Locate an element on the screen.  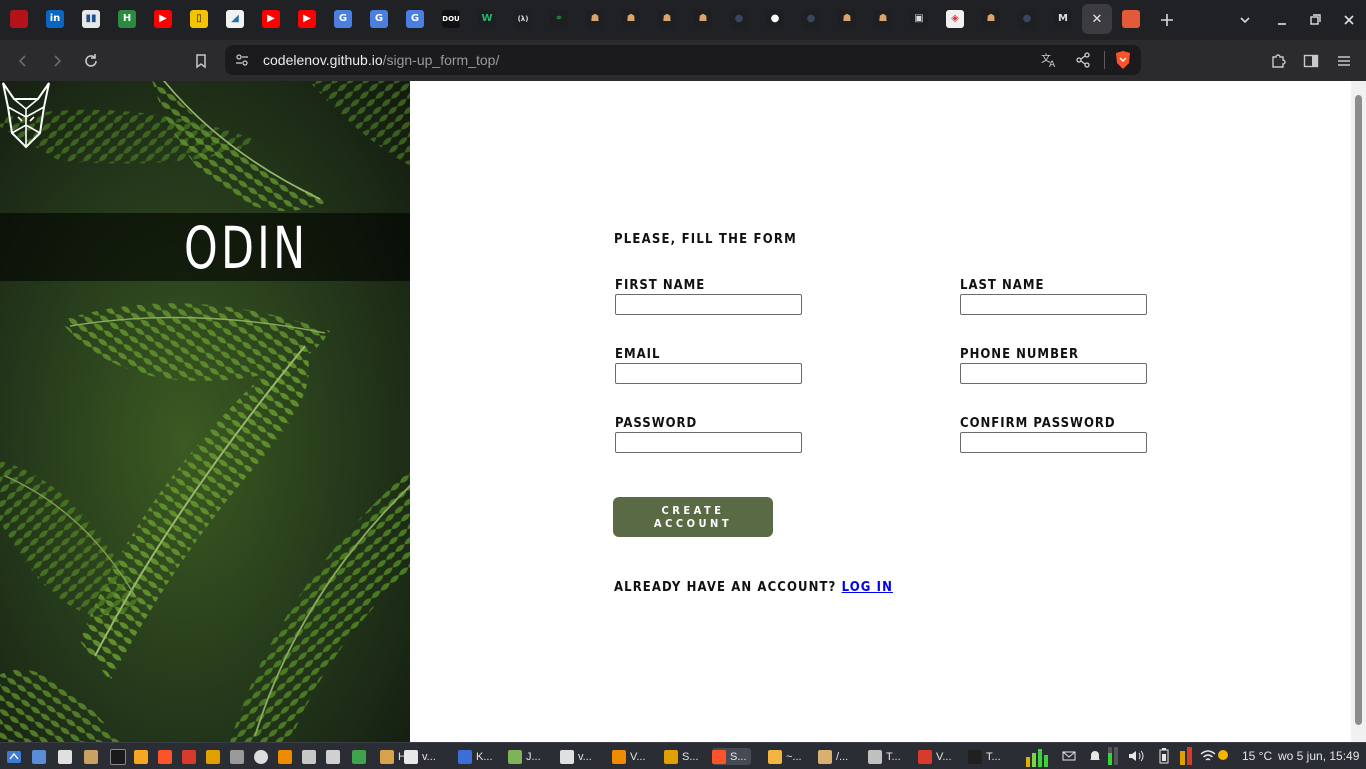
app-launcher-button is located at coordinates (14, 756).